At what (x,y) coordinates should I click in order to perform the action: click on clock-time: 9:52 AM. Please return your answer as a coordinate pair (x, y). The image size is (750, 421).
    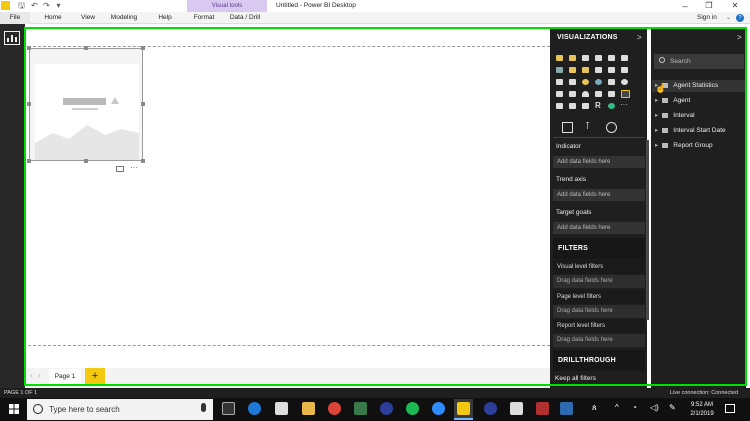
    Looking at the image, I should click on (701, 405).